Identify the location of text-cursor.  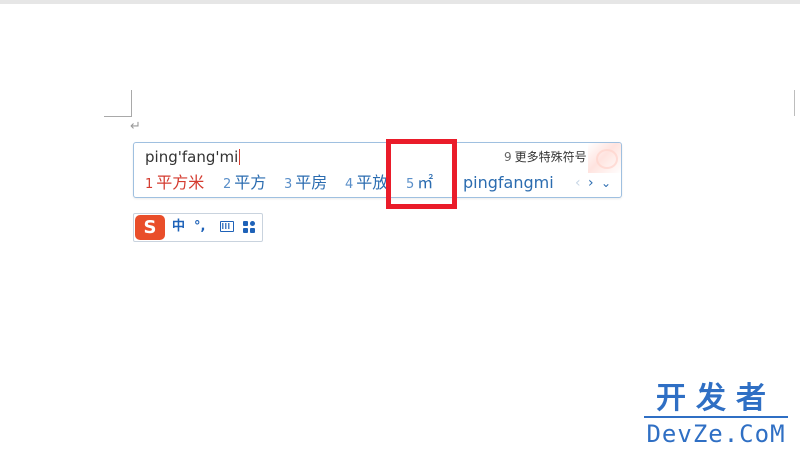
(240, 157).